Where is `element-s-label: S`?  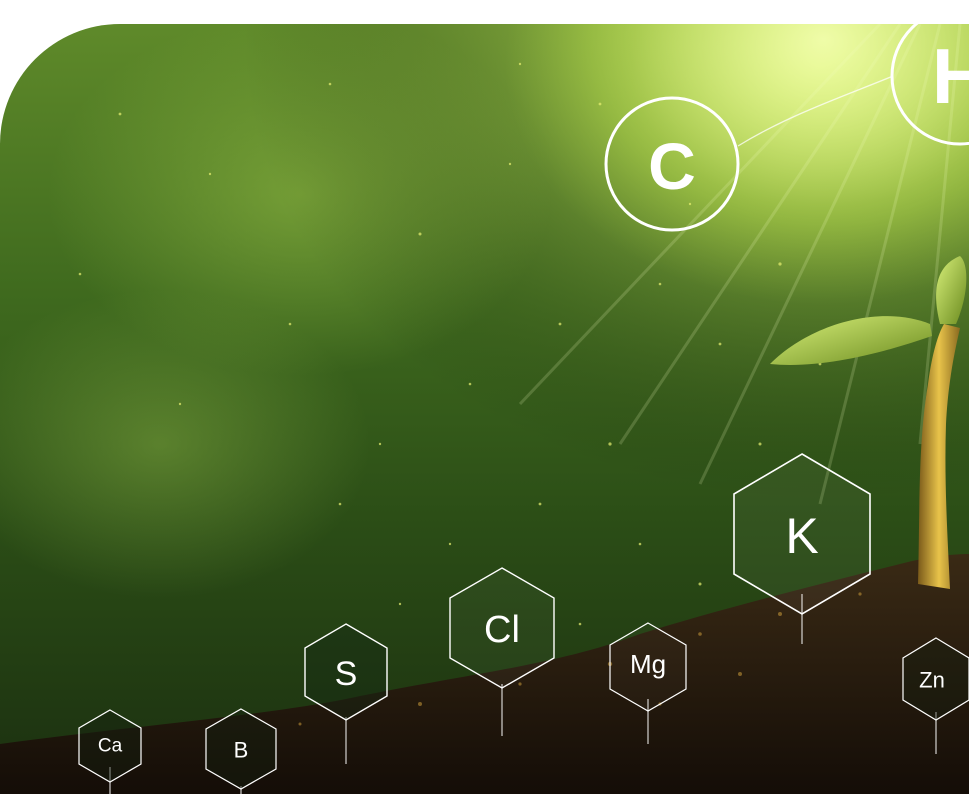 element-s-label: S is located at coordinates (346, 674).